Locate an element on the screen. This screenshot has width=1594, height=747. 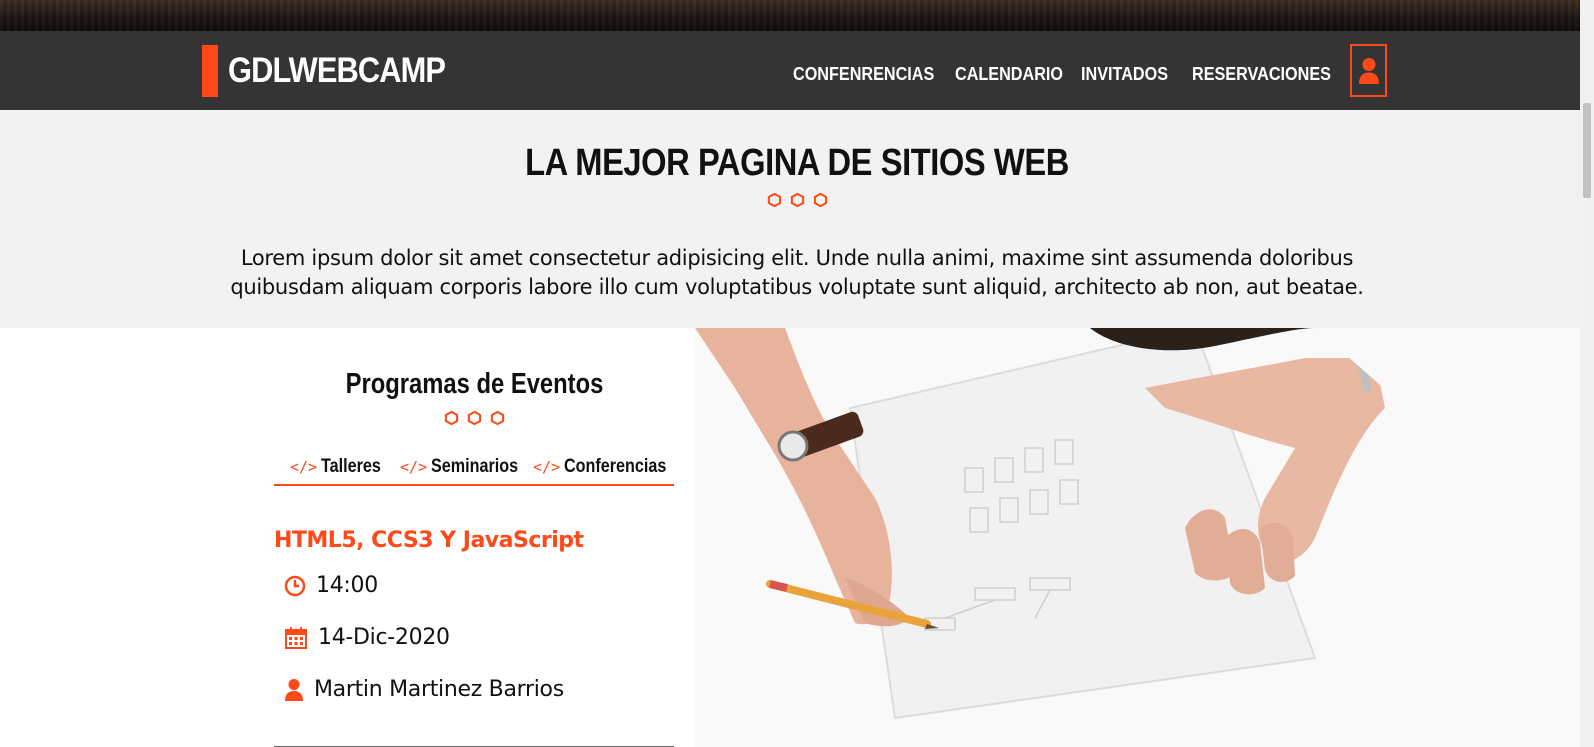
event-title: HTML5, CCS3 Y JavaScript is located at coordinates (429, 540).